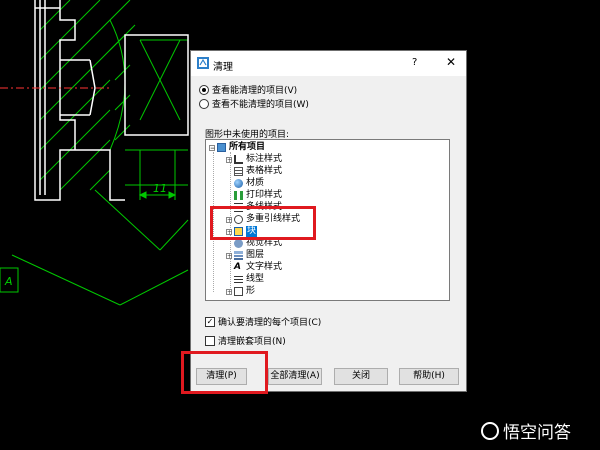  I want to click on wukong-logo-icon, so click(490, 430).